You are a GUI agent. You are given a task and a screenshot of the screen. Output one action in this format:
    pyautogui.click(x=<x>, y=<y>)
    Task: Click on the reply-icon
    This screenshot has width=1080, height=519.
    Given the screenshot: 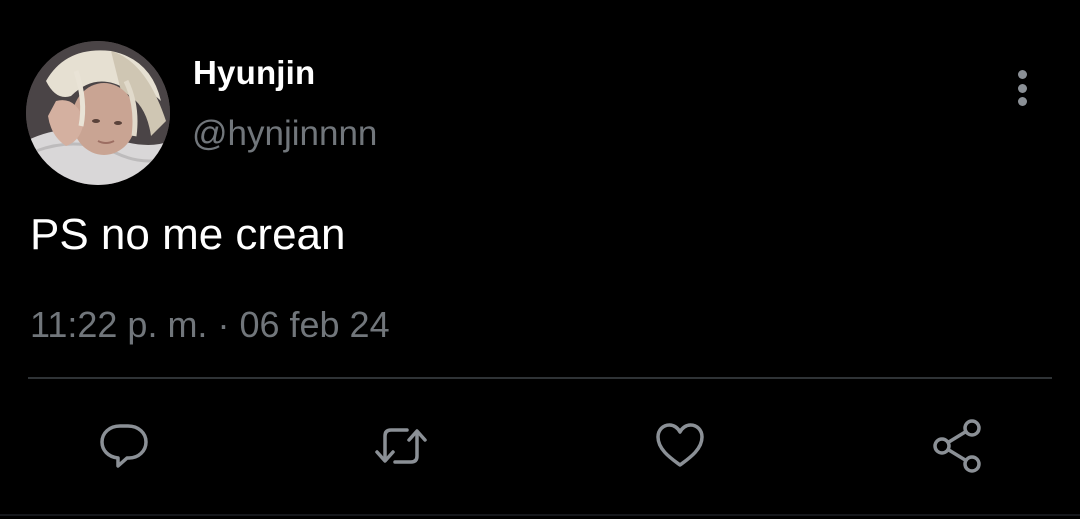 What is the action you would take?
    pyautogui.click(x=124, y=446)
    